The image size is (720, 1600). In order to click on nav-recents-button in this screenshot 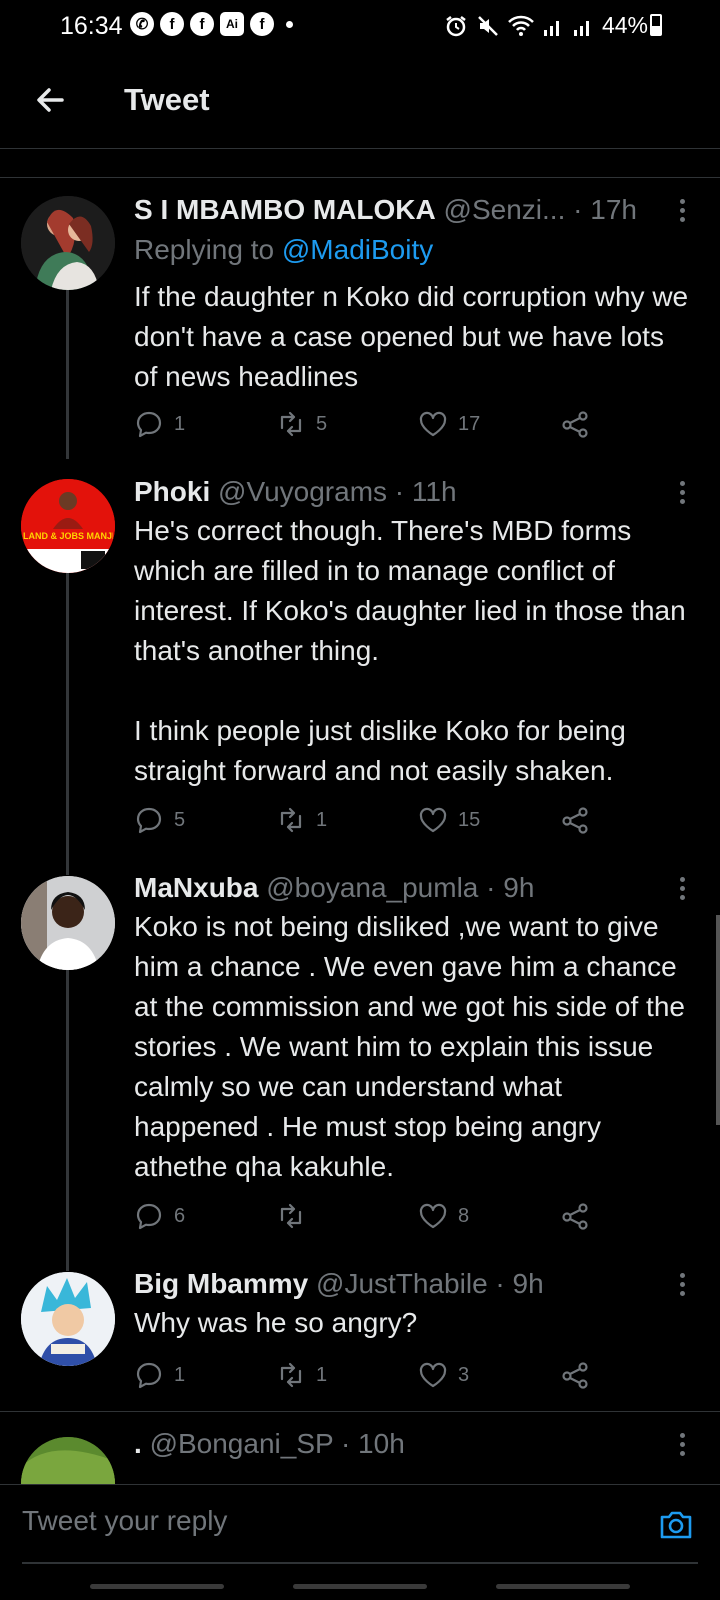, I will do `click(157, 1586)`.